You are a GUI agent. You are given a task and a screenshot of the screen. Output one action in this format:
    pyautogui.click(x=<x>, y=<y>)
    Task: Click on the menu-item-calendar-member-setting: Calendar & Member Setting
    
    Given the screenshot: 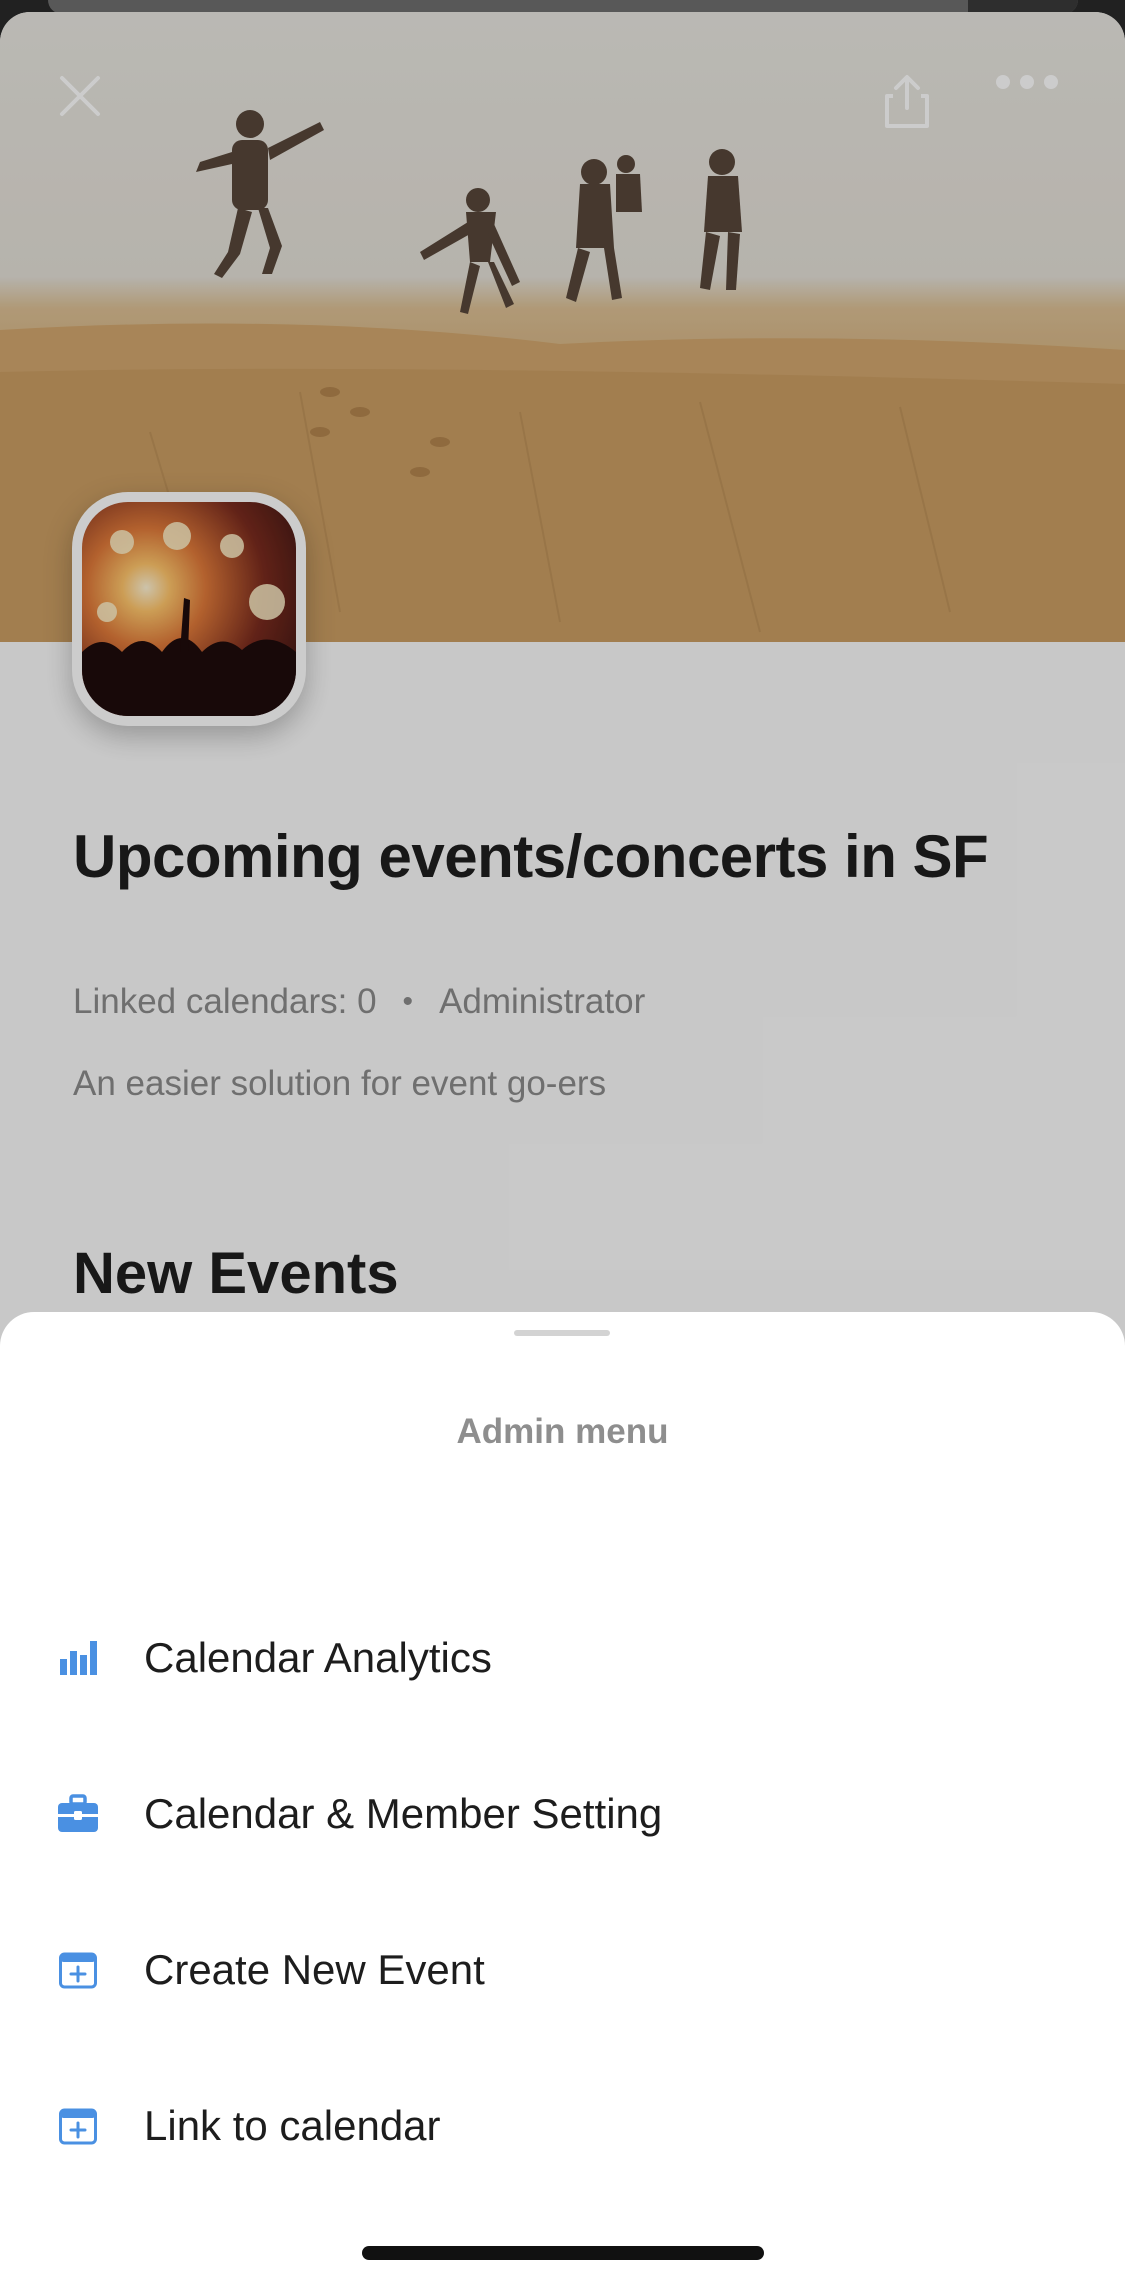 What is the action you would take?
    pyautogui.click(x=562, y=1814)
    